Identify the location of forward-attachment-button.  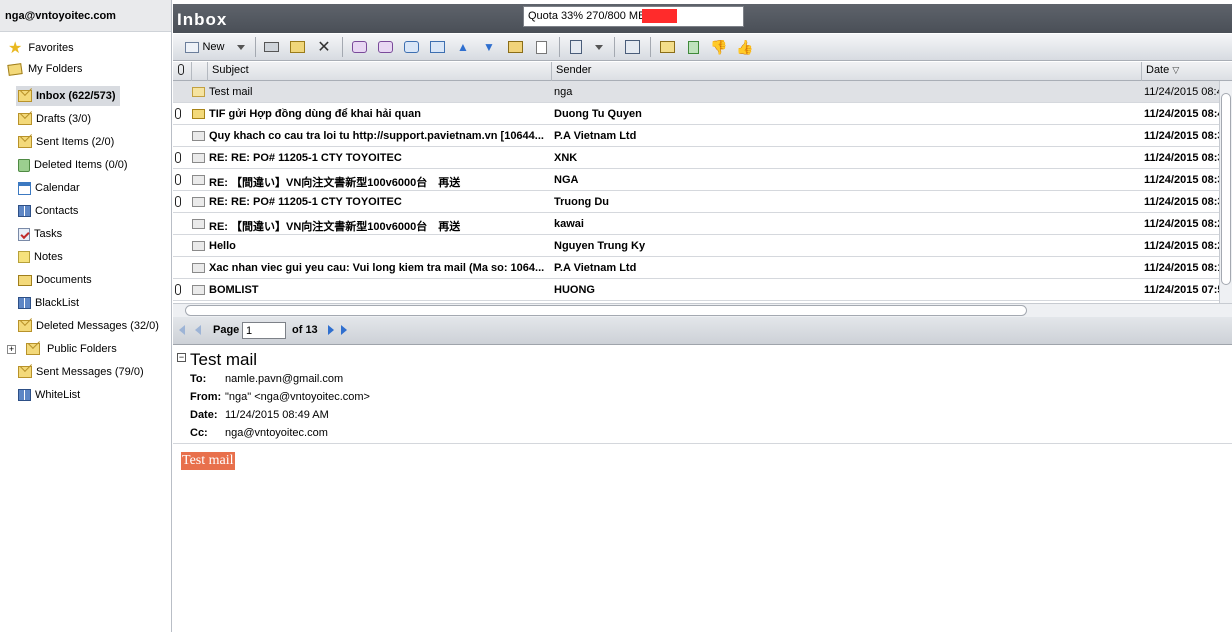
(437, 47).